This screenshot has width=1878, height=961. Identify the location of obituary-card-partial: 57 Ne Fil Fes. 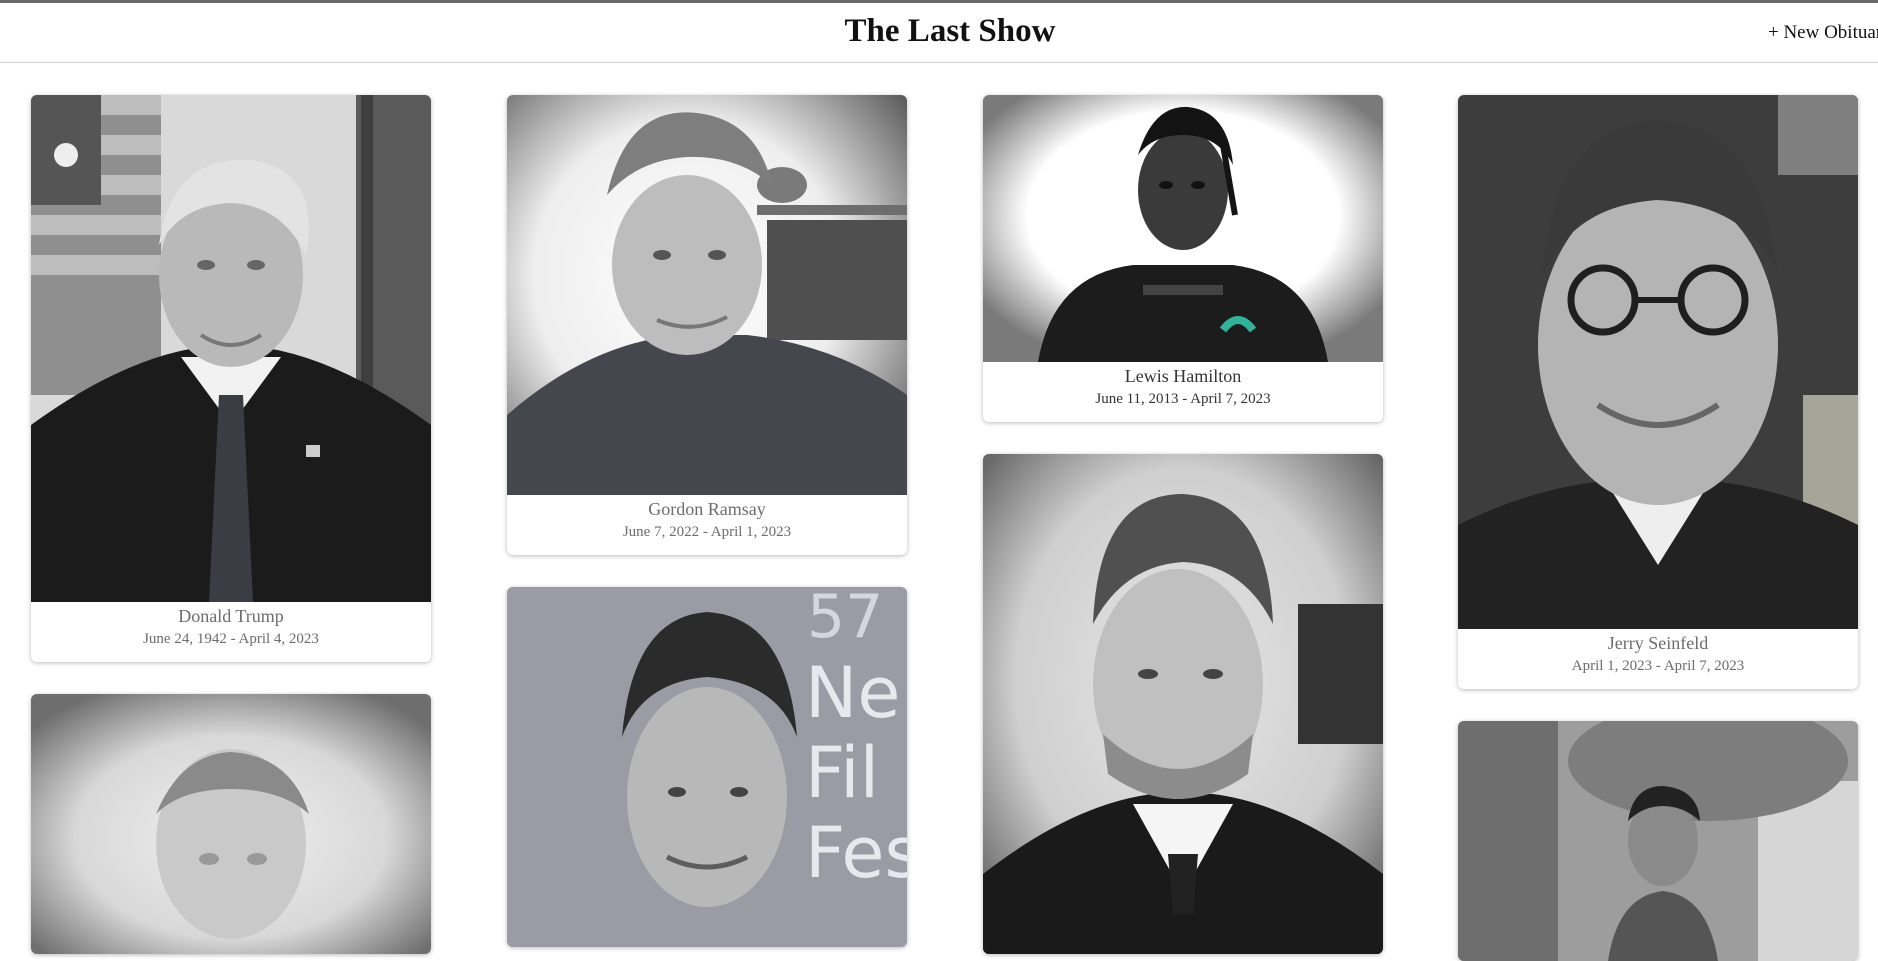
(707, 767).